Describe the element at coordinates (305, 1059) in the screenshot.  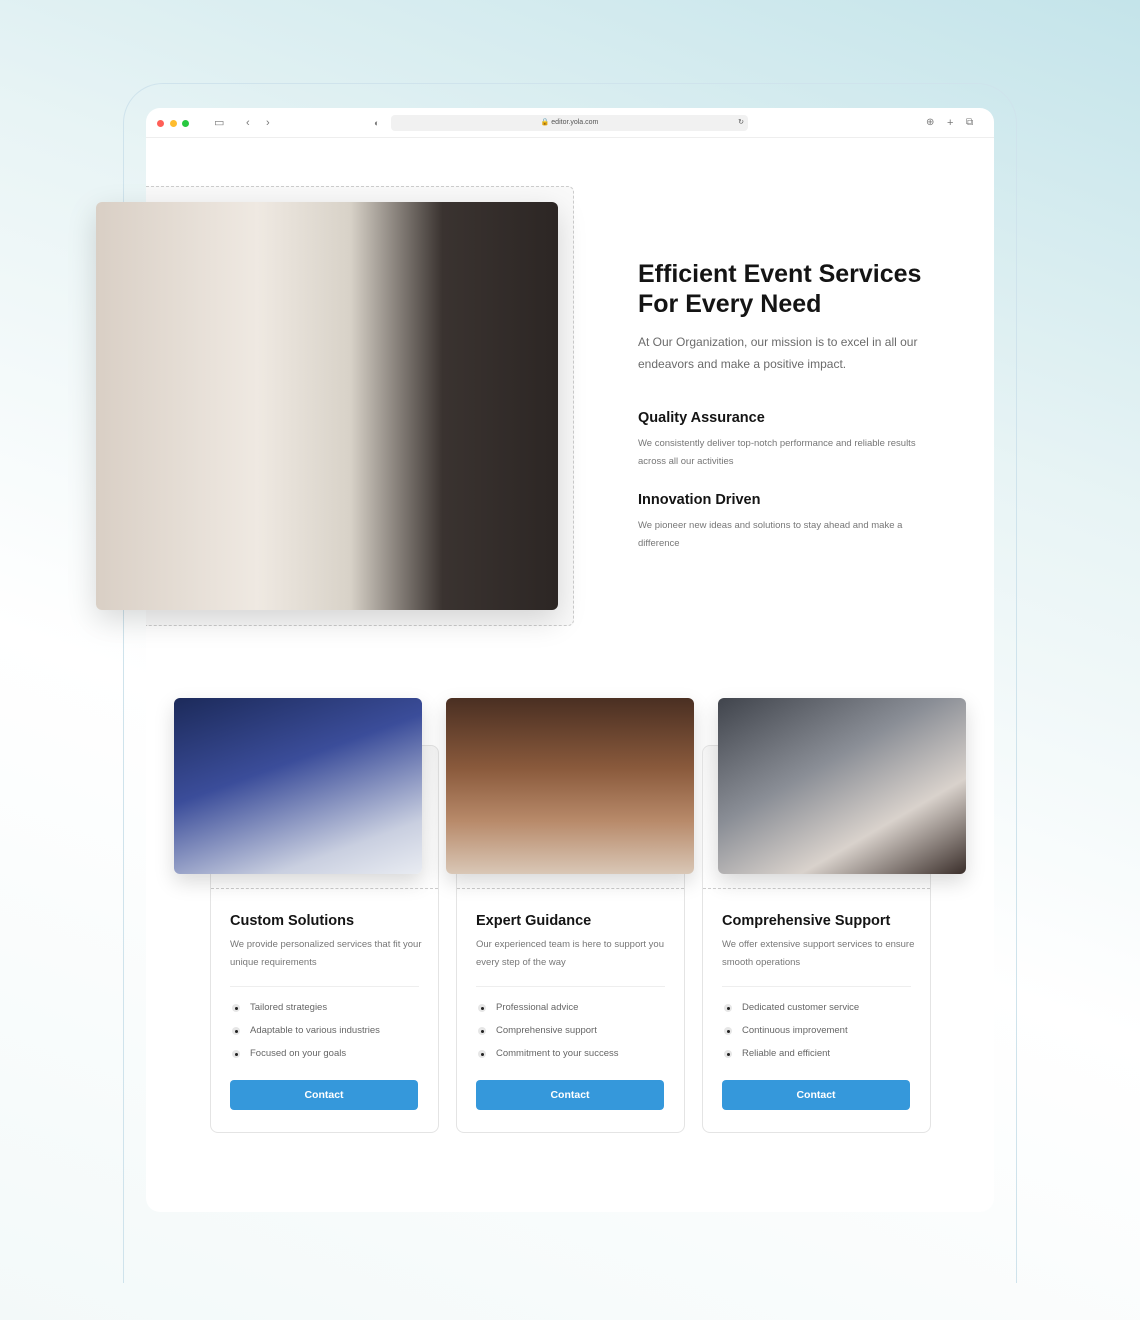
I see `list-item: Focused on your goals` at that location.